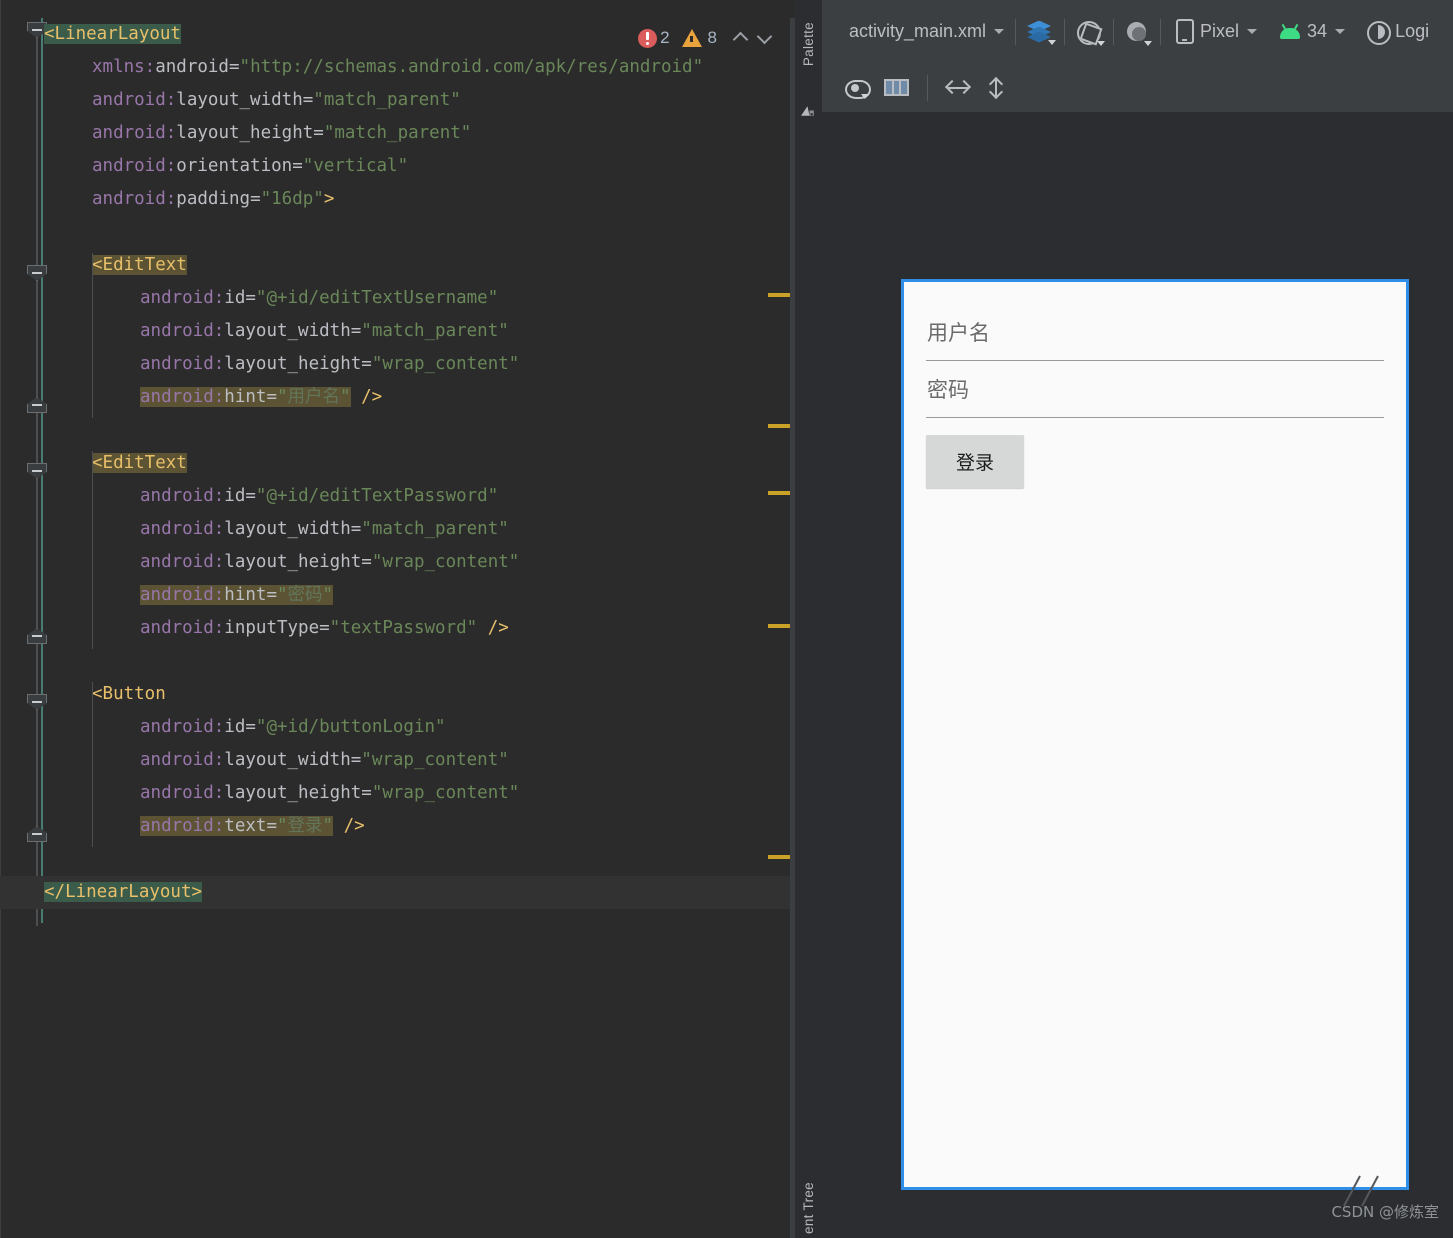 The height and width of the screenshot is (1238, 1453). I want to click on theme-selector: Logi, so click(1398, 32).